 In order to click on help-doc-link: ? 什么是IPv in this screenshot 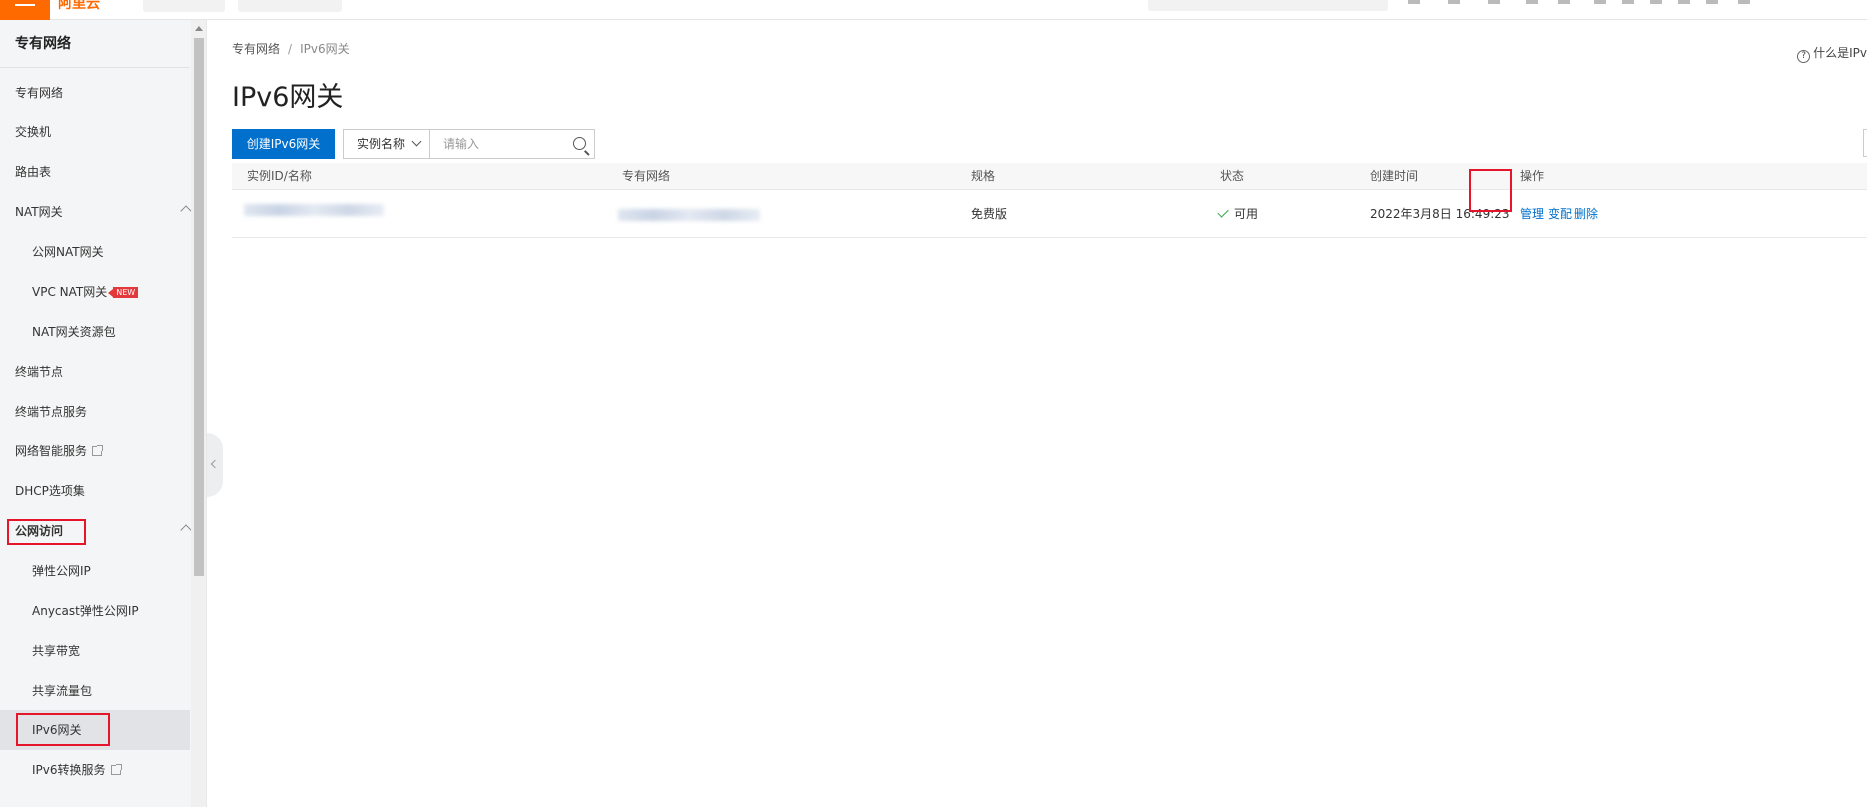, I will do `click(1832, 53)`.